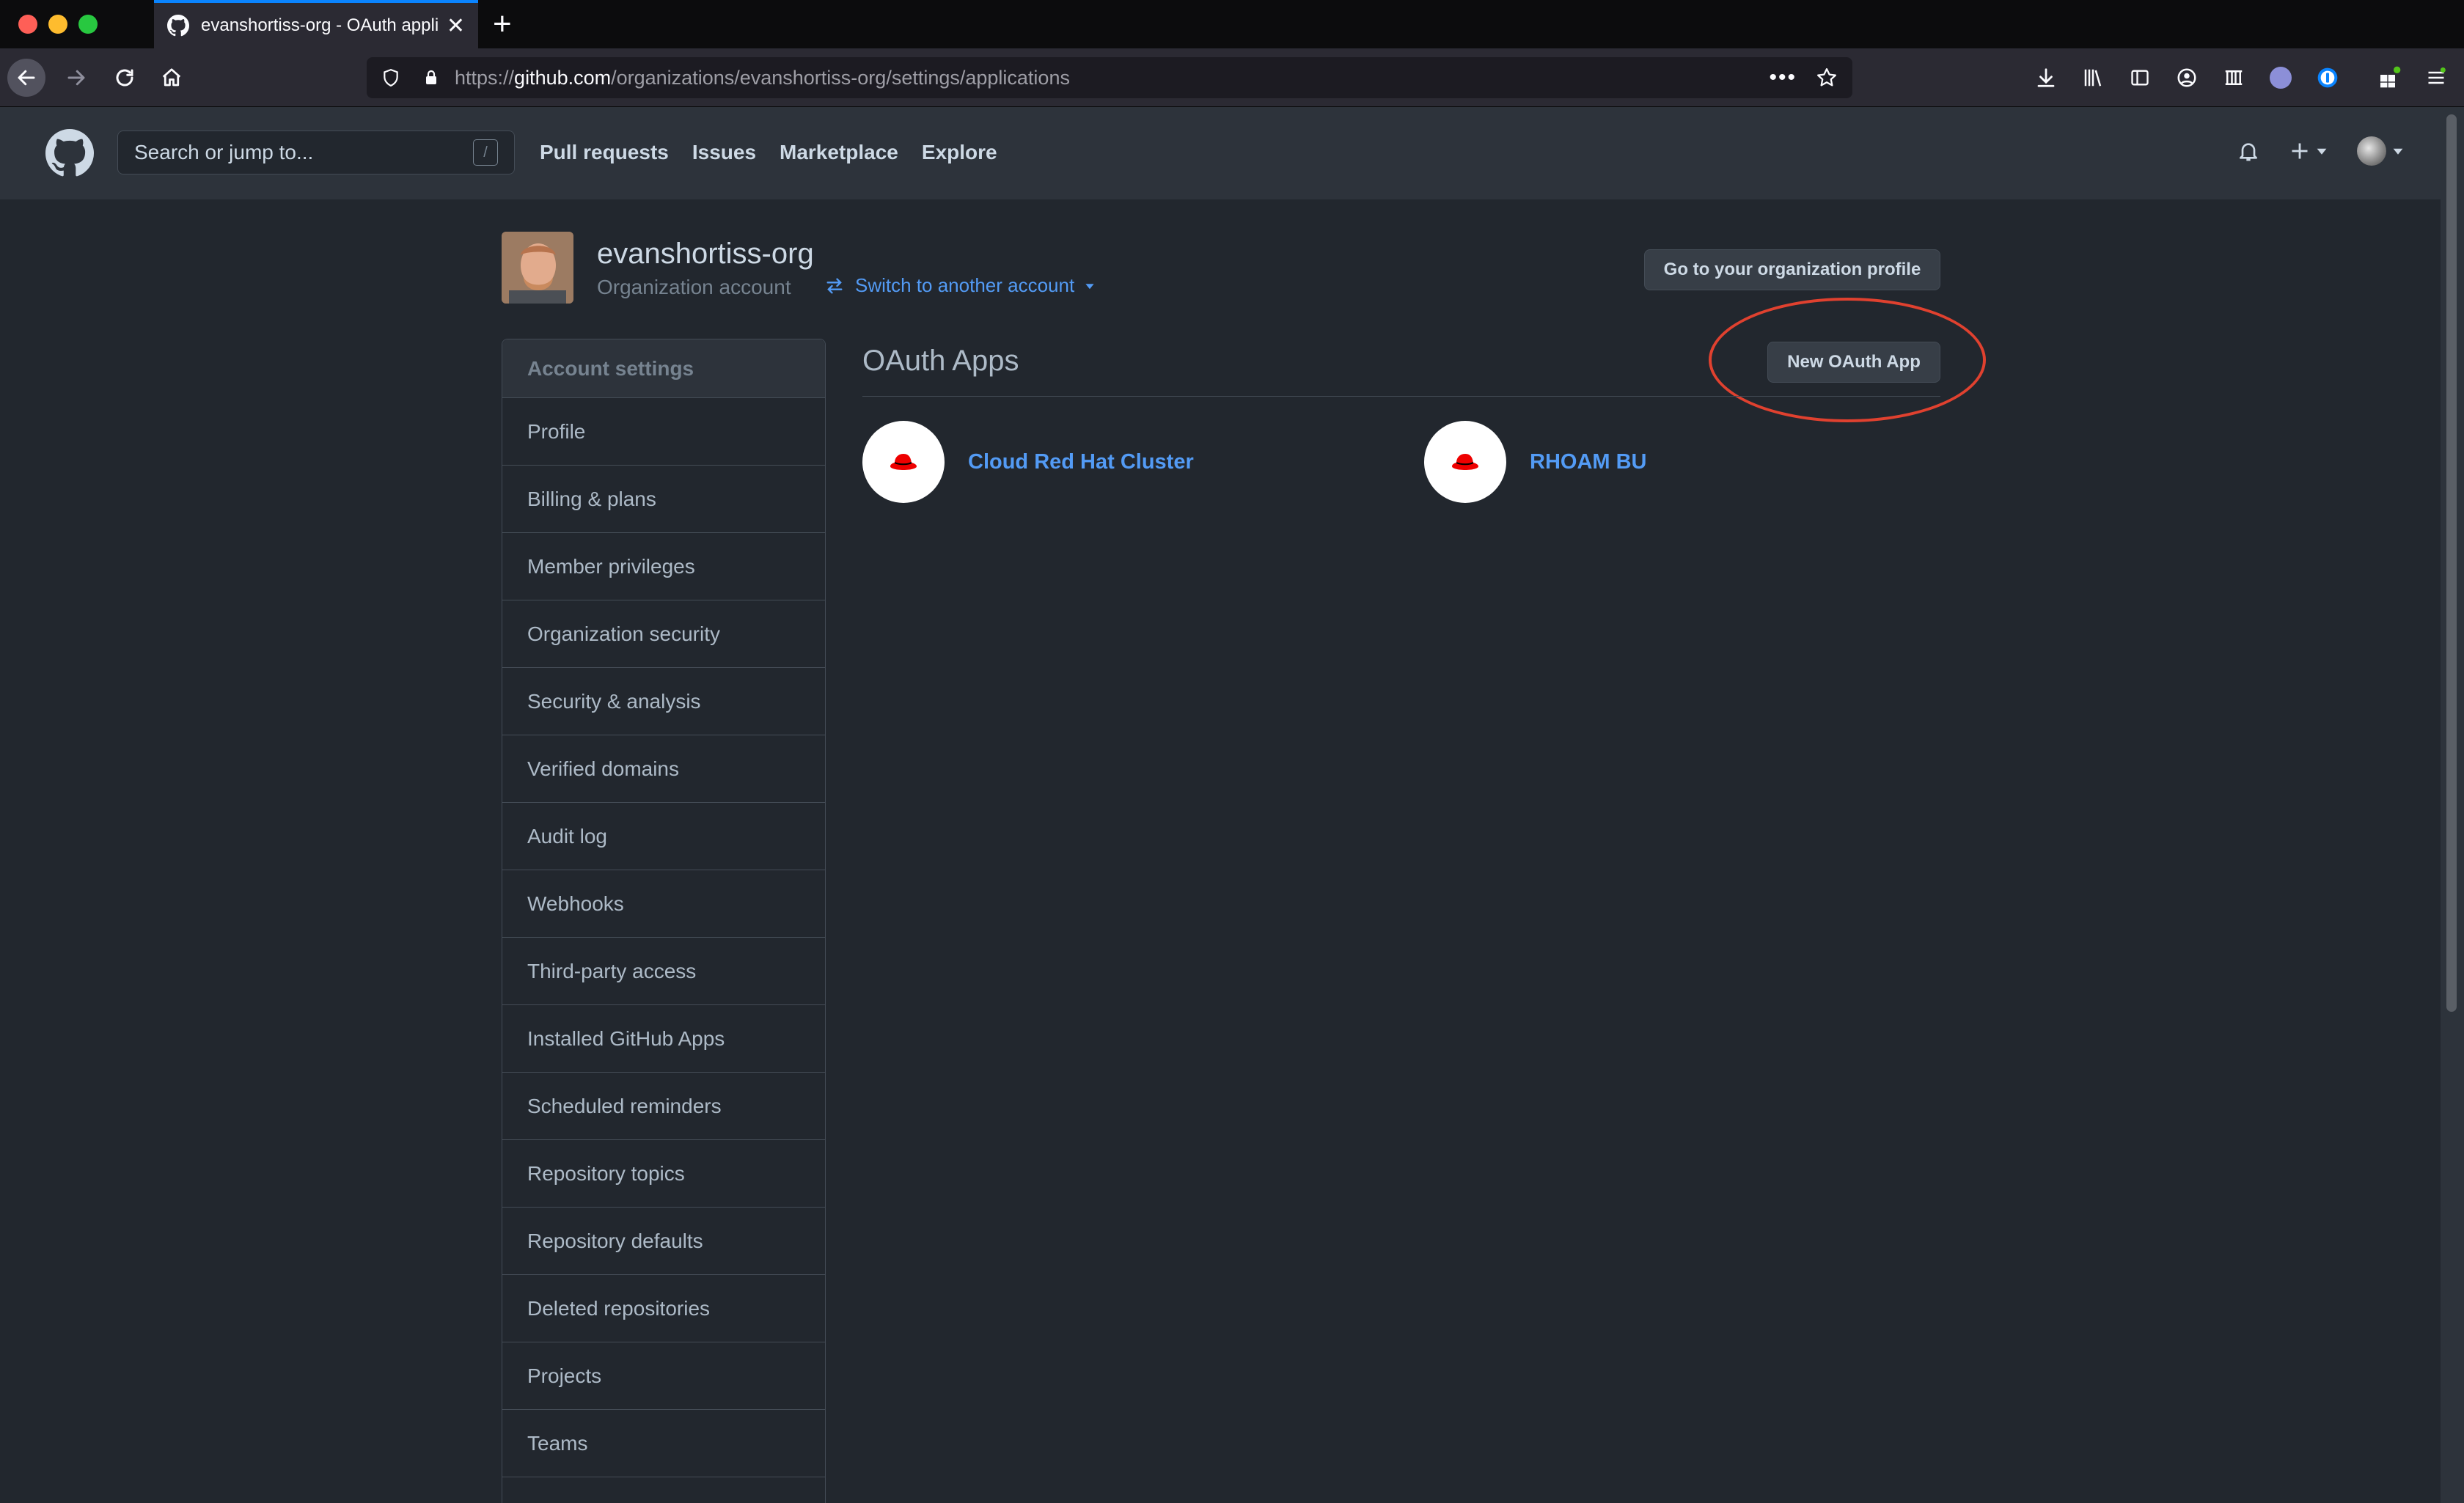 The image size is (2464, 1503). What do you see at coordinates (768, 152) in the screenshot?
I see `primary-nav: Pull requests Issues Marketplace Explore` at bounding box center [768, 152].